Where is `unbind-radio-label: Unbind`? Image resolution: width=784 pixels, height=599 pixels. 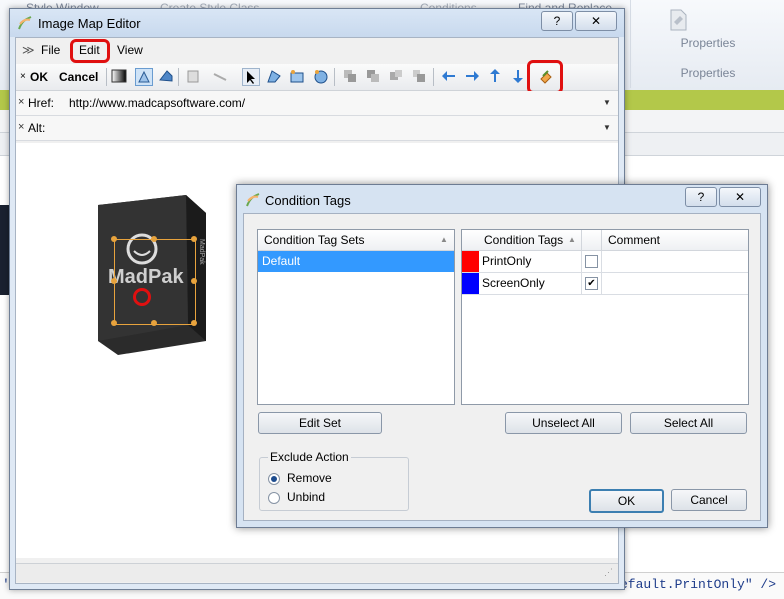 unbind-radio-label: Unbind is located at coordinates (306, 497).